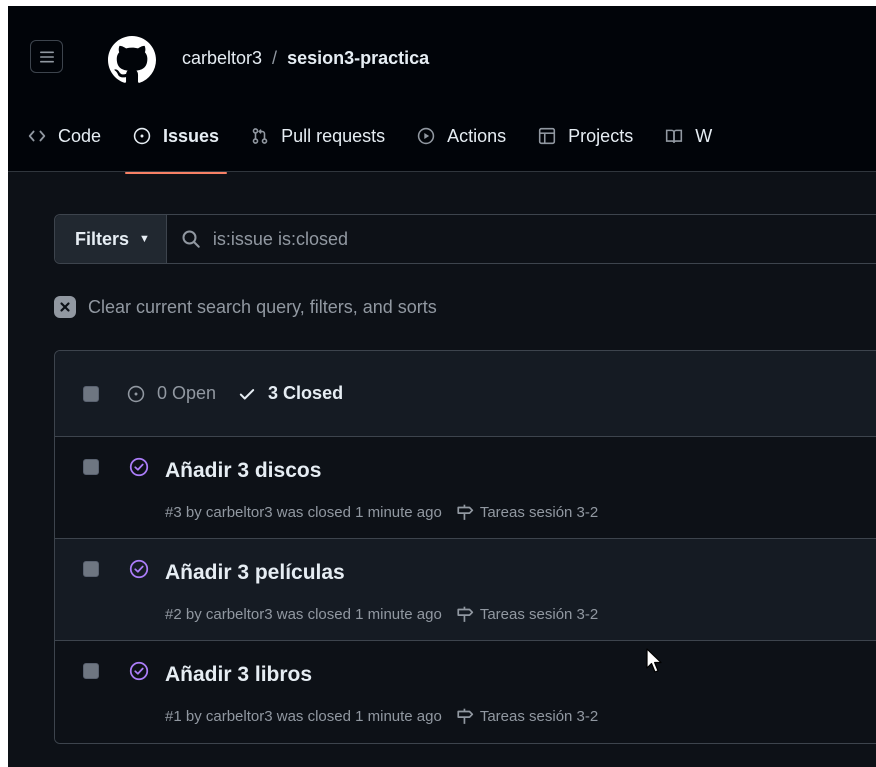 The width and height of the screenshot is (876, 767). I want to click on tab-wiki: W, so click(688, 136).